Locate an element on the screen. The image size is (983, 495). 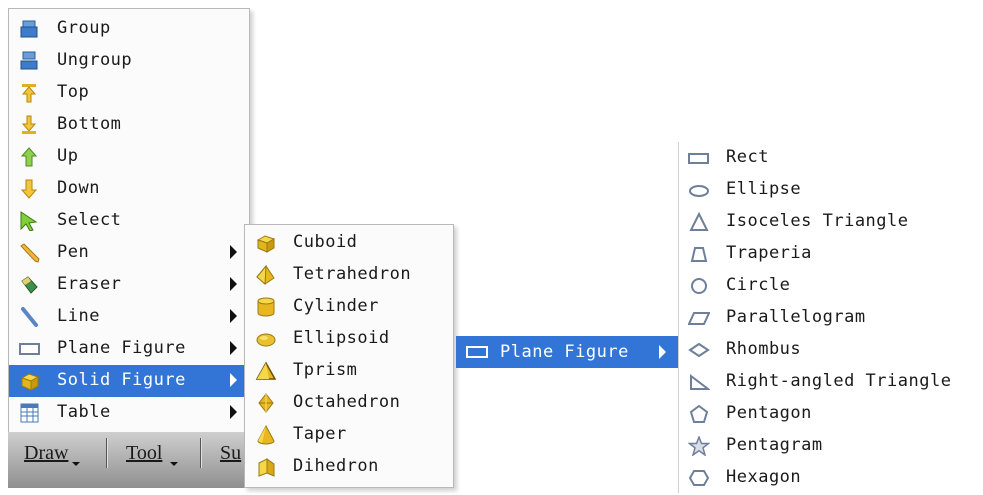
menu-item-label: Pentagon is located at coordinates (769, 413).